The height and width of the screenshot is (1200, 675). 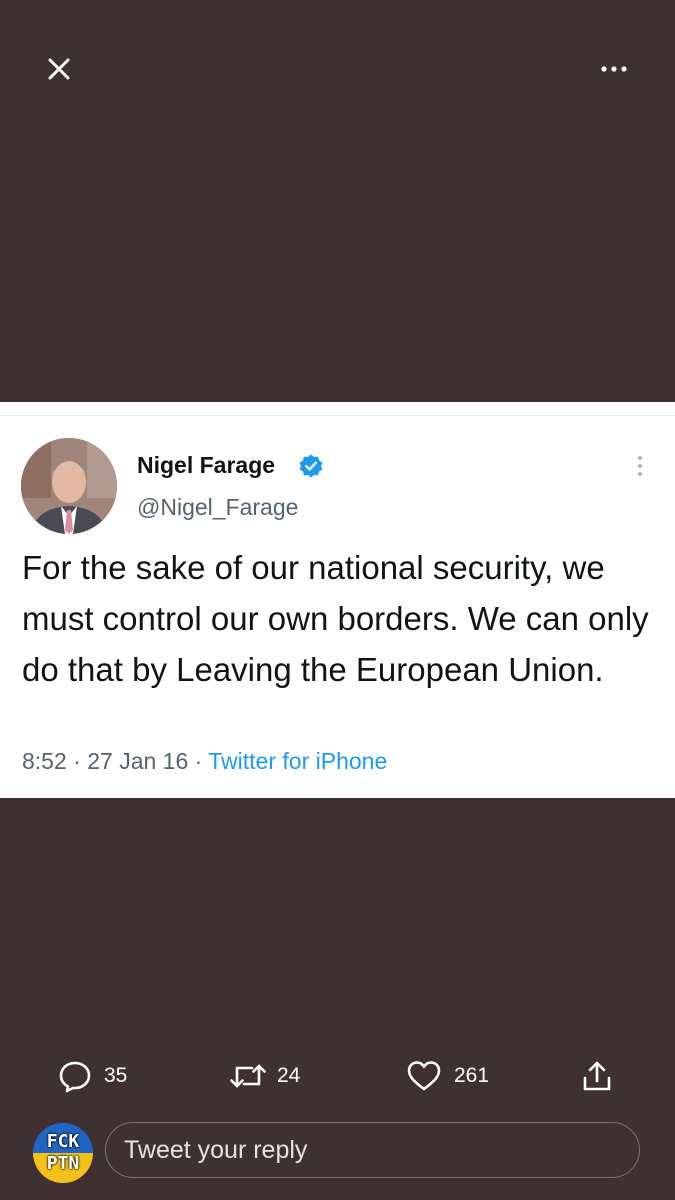 I want to click on share-icon, so click(x=597, y=1076).